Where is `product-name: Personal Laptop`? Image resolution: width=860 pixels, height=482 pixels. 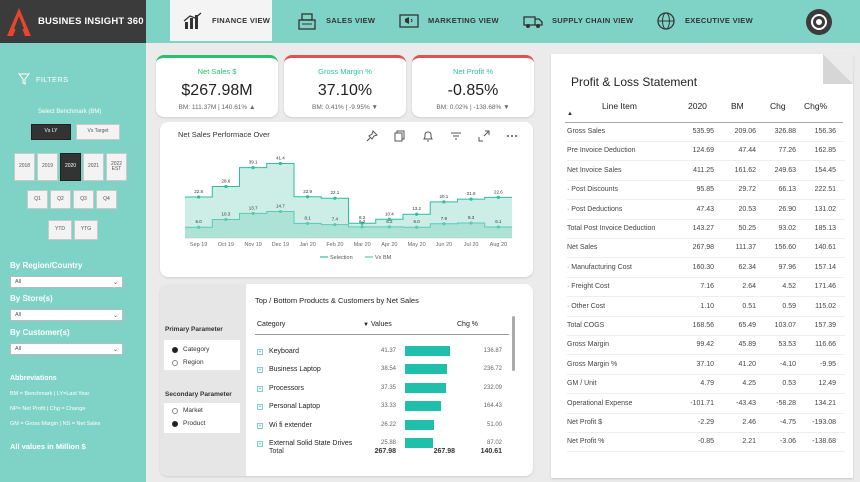
product-name: Personal Laptop is located at coordinates (294, 407).